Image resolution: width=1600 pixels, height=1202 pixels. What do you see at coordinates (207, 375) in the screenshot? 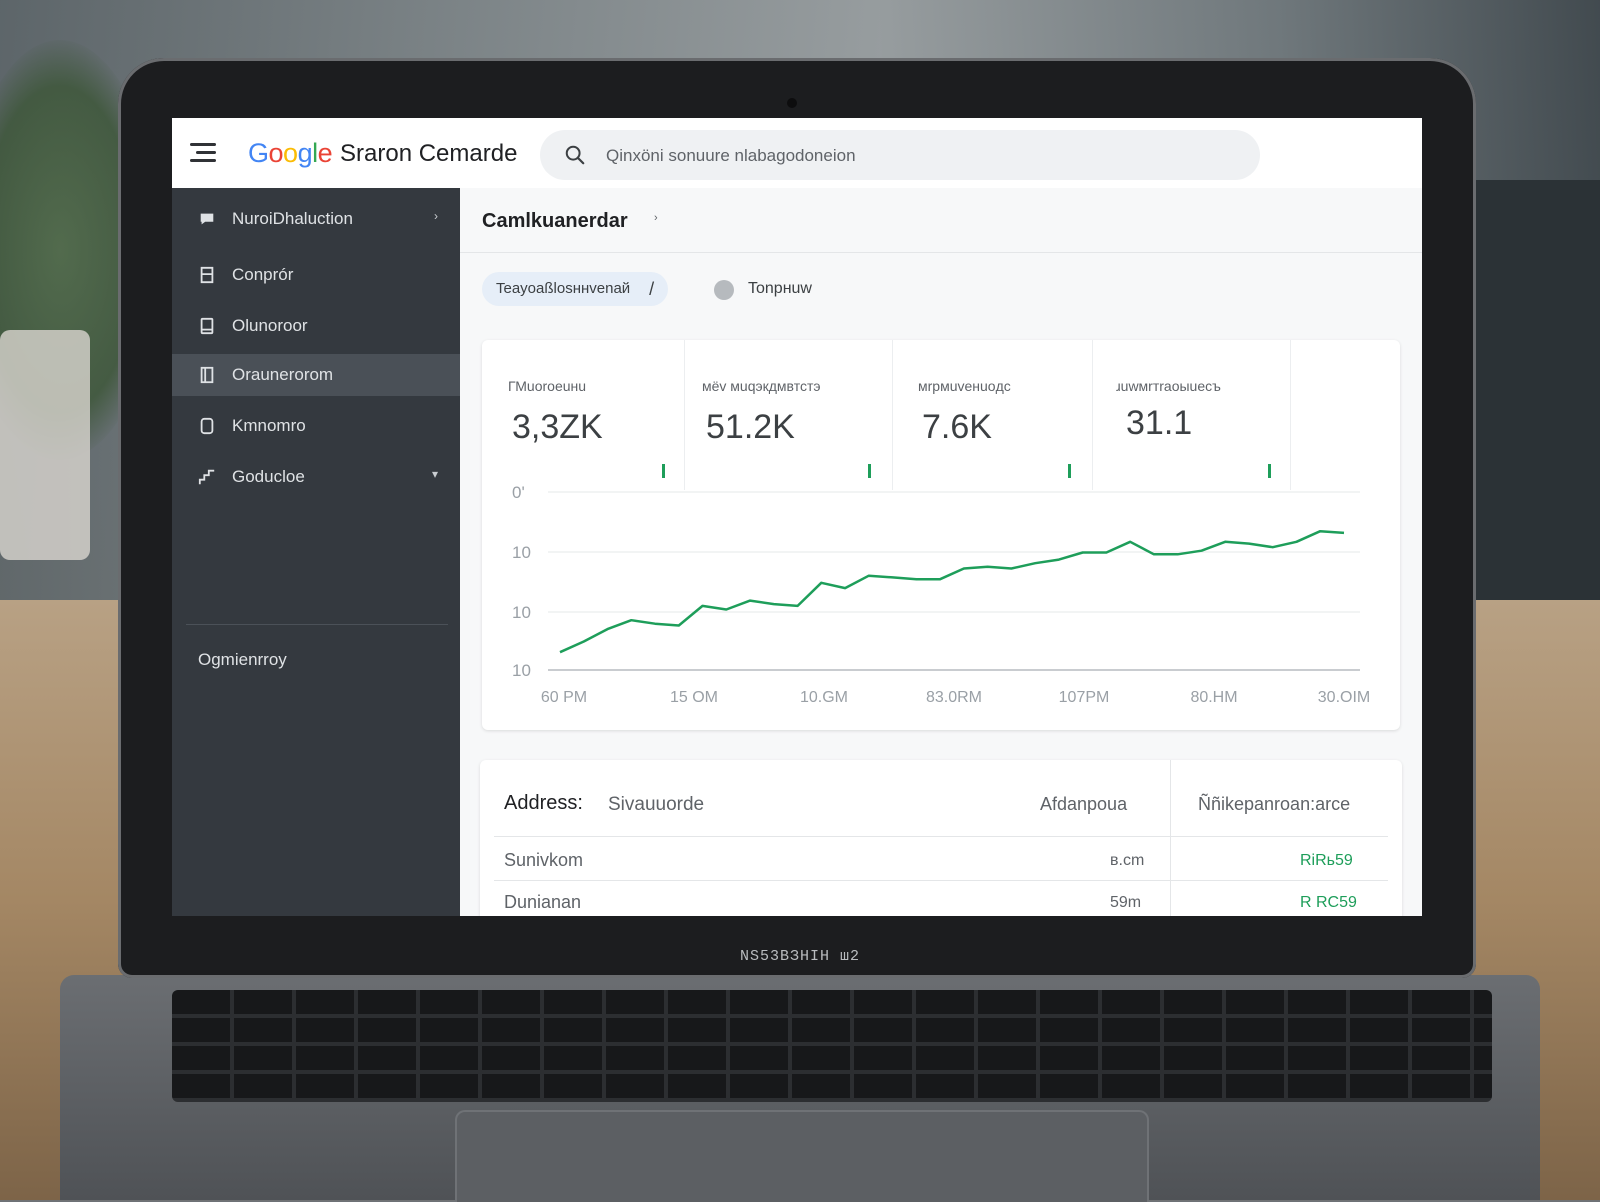
I see `book-icon` at bounding box center [207, 375].